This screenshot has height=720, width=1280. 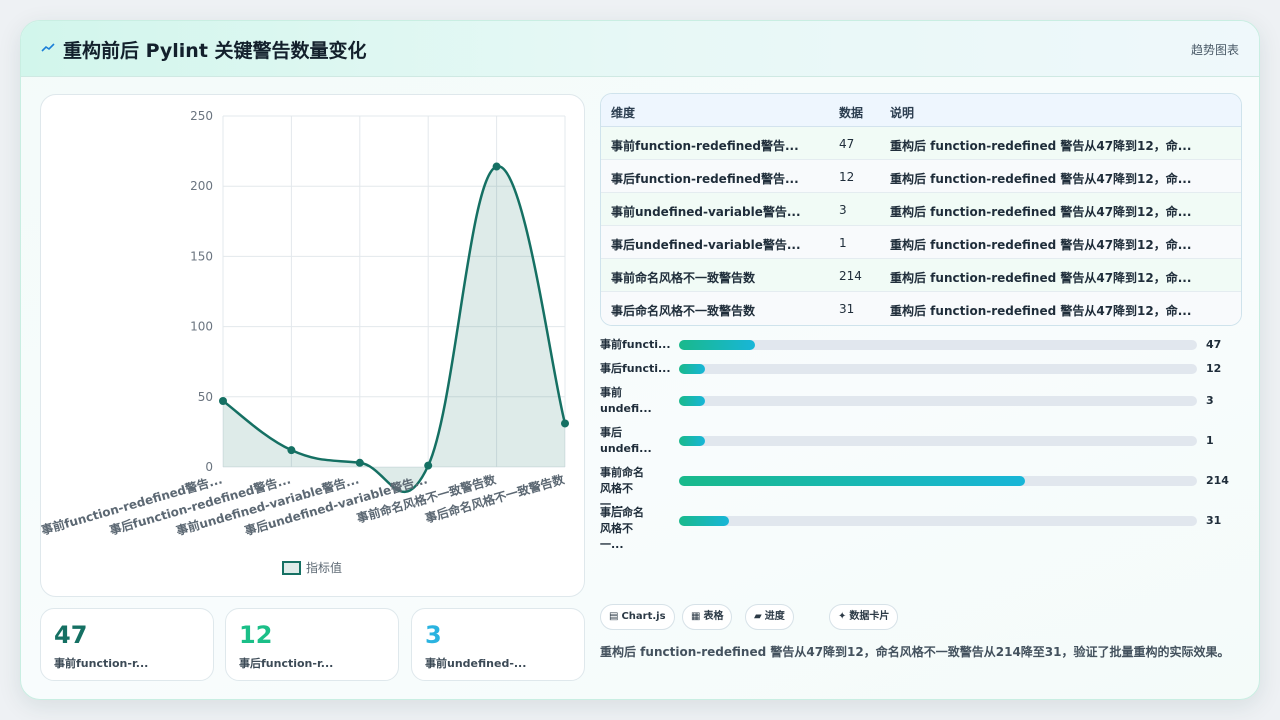 I want to click on series-area, so click(x=394, y=329).